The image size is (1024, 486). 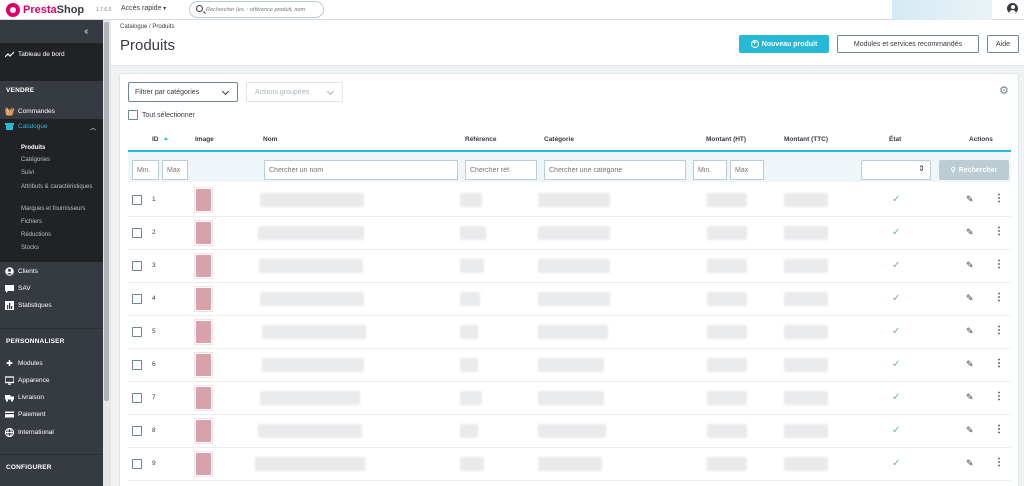 What do you see at coordinates (726, 139) in the screenshot?
I see `column-header-price-ht: Montant (HT)` at bounding box center [726, 139].